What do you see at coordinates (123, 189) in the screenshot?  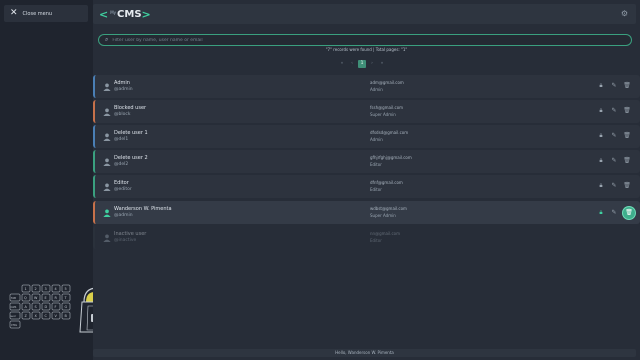 I see `user-username: @editor` at bounding box center [123, 189].